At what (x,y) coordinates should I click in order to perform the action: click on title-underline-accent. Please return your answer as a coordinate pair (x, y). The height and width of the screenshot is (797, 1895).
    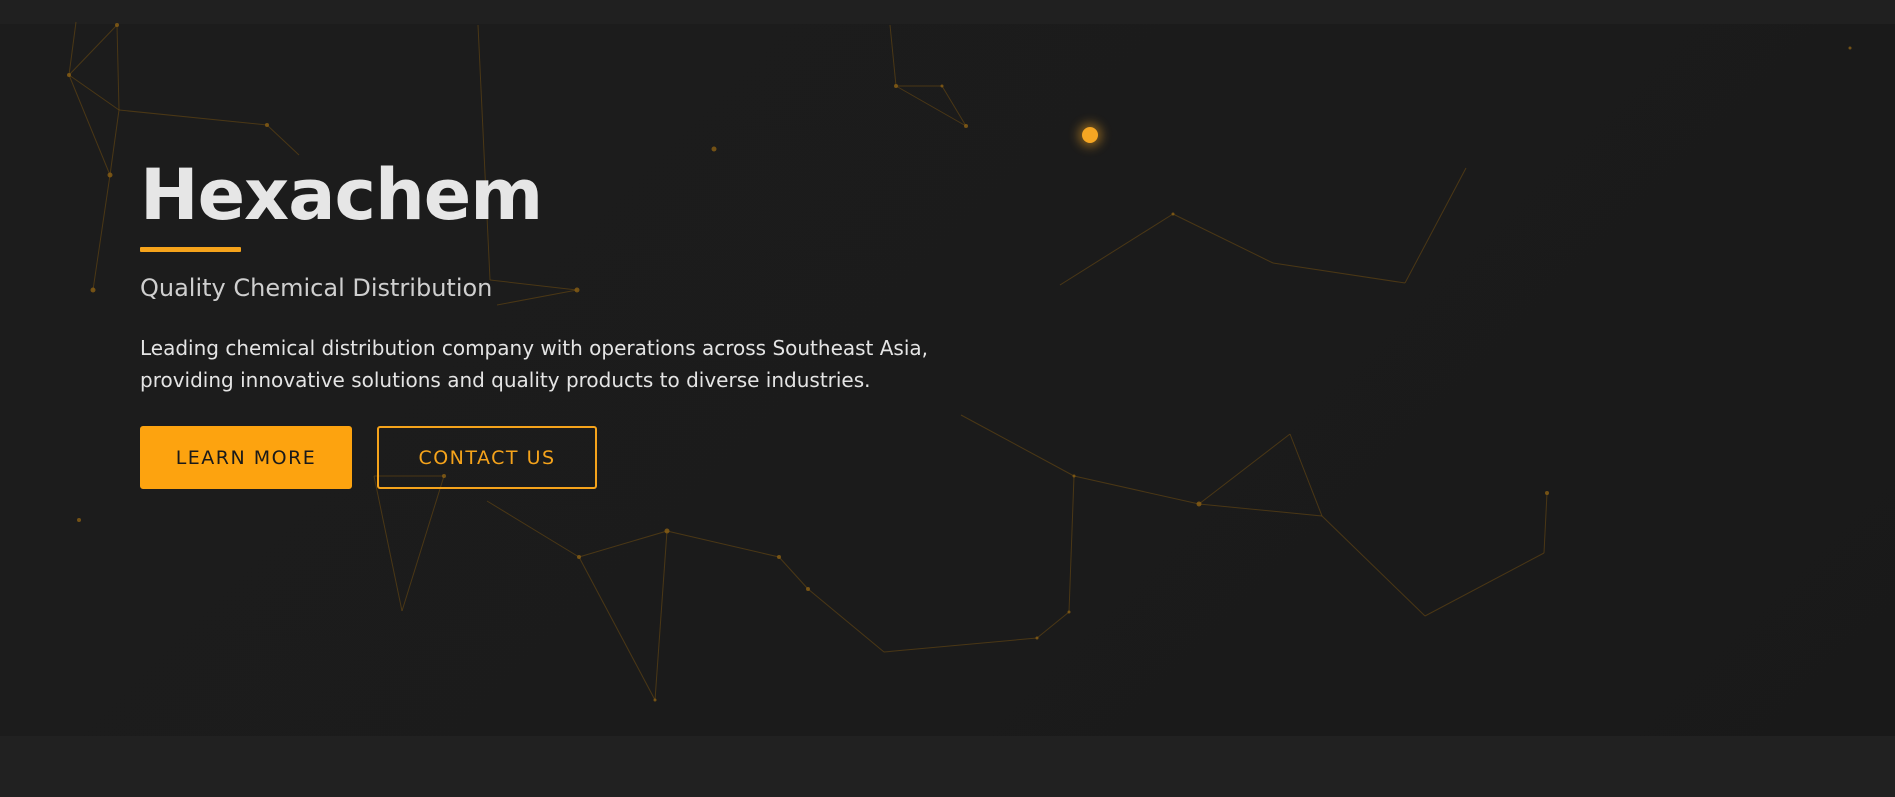
    Looking at the image, I should click on (190, 249).